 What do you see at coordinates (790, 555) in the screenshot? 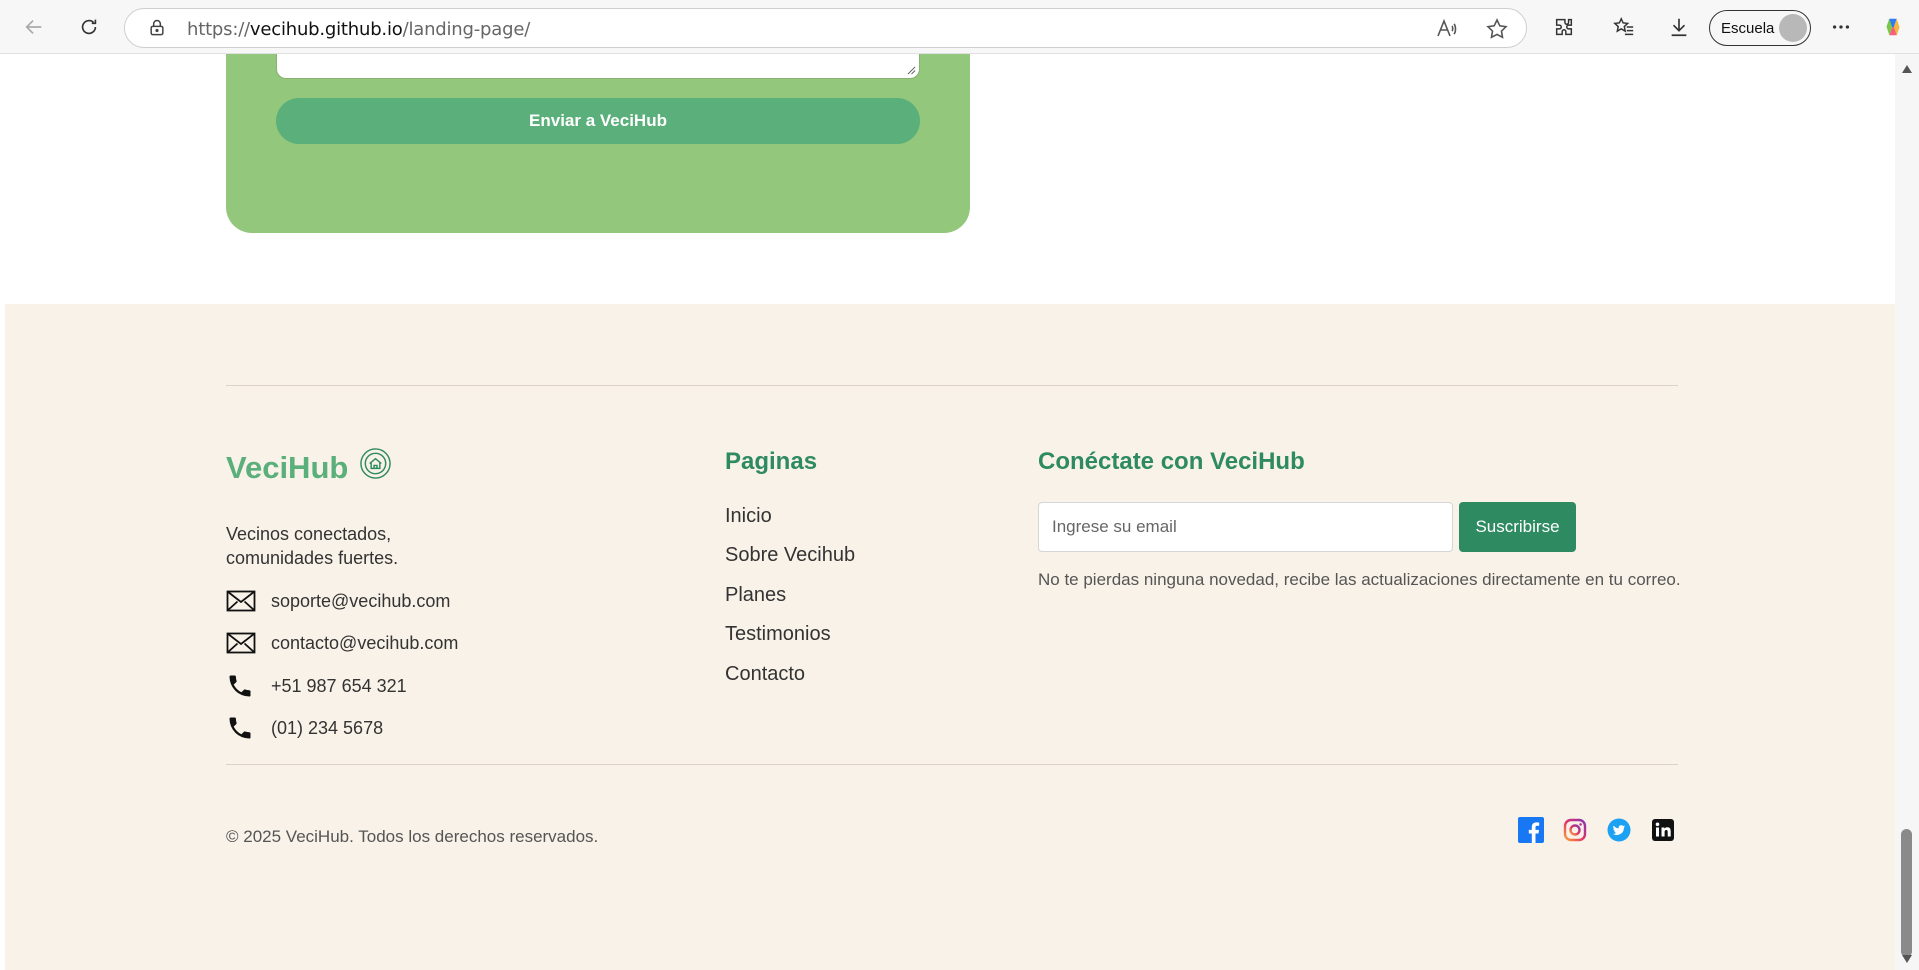
I see `footer-link-sobre: Sobre Vecihub` at bounding box center [790, 555].